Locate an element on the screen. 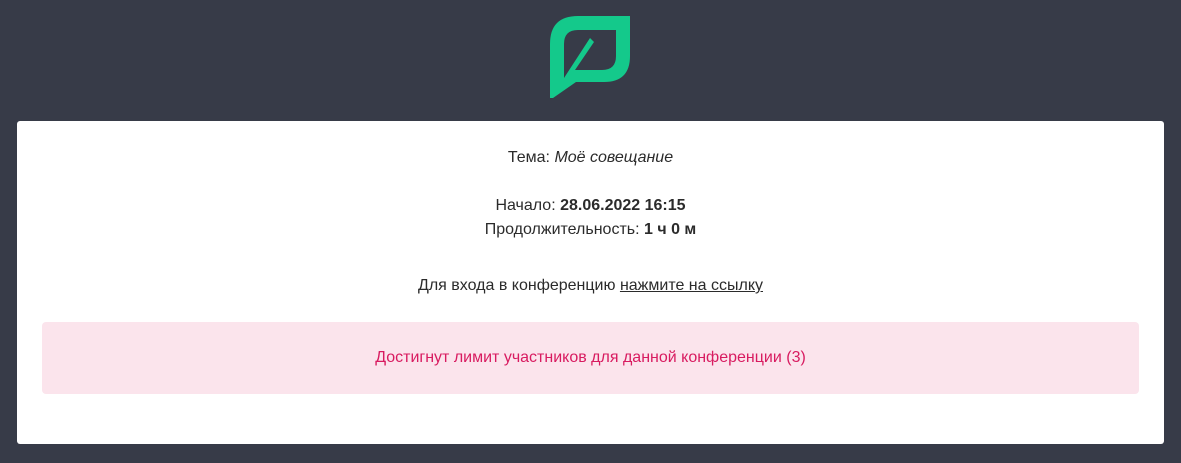 This screenshot has width=1181, height=463. duration-row: Продолжительность: 1 ч 0 м is located at coordinates (590, 230).